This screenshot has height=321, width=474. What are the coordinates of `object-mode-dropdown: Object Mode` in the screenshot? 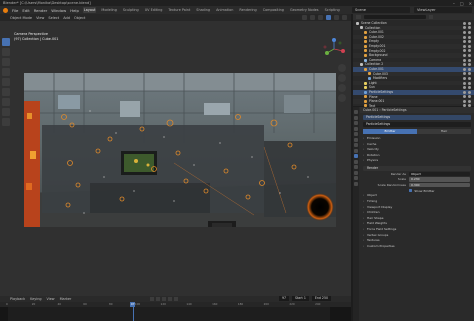 It's located at (21, 18).